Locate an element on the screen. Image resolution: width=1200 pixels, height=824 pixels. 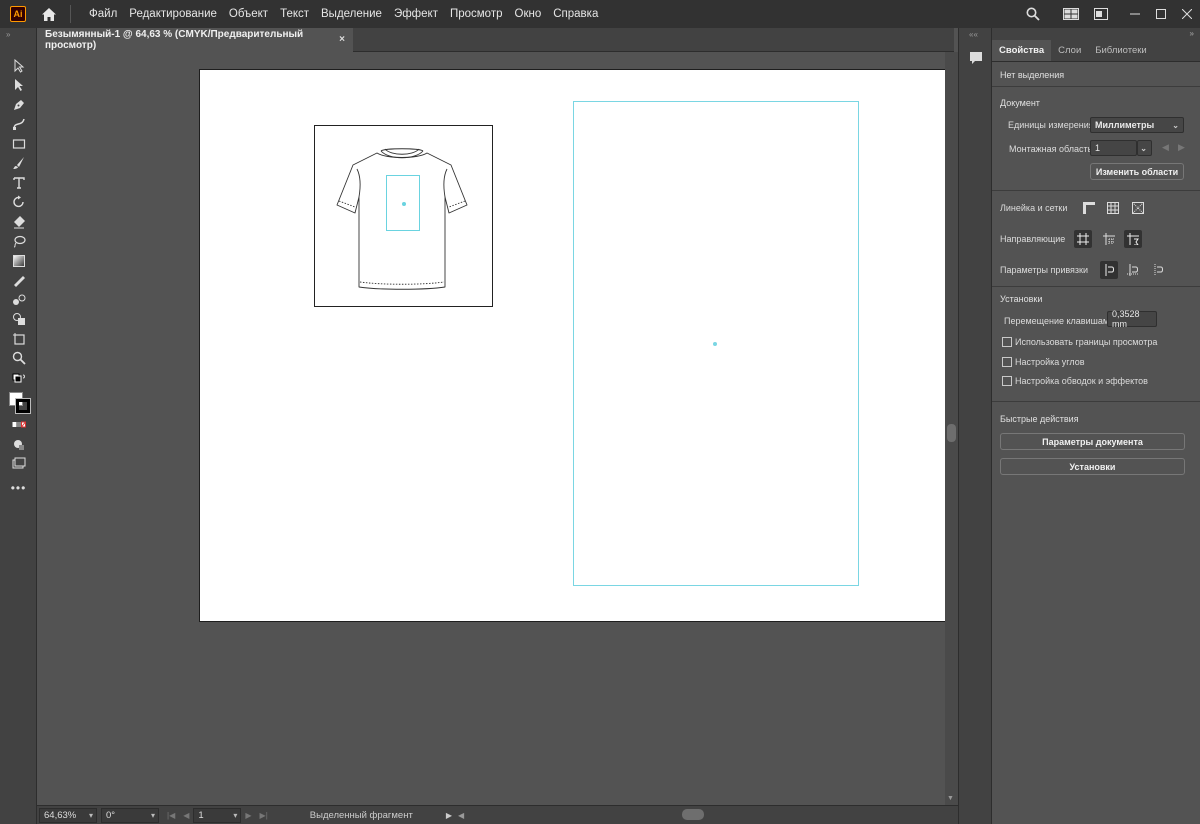
artboard-input: 1 is located at coordinates (1113, 148).